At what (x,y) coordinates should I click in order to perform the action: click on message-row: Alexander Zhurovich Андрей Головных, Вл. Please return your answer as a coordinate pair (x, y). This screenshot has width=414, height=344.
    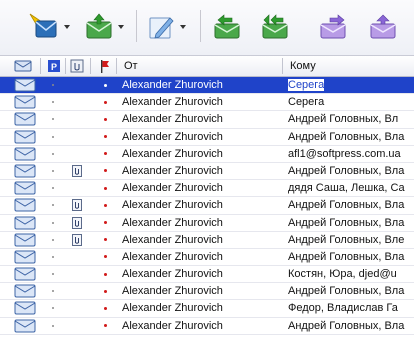
    Looking at the image, I should click on (207, 120).